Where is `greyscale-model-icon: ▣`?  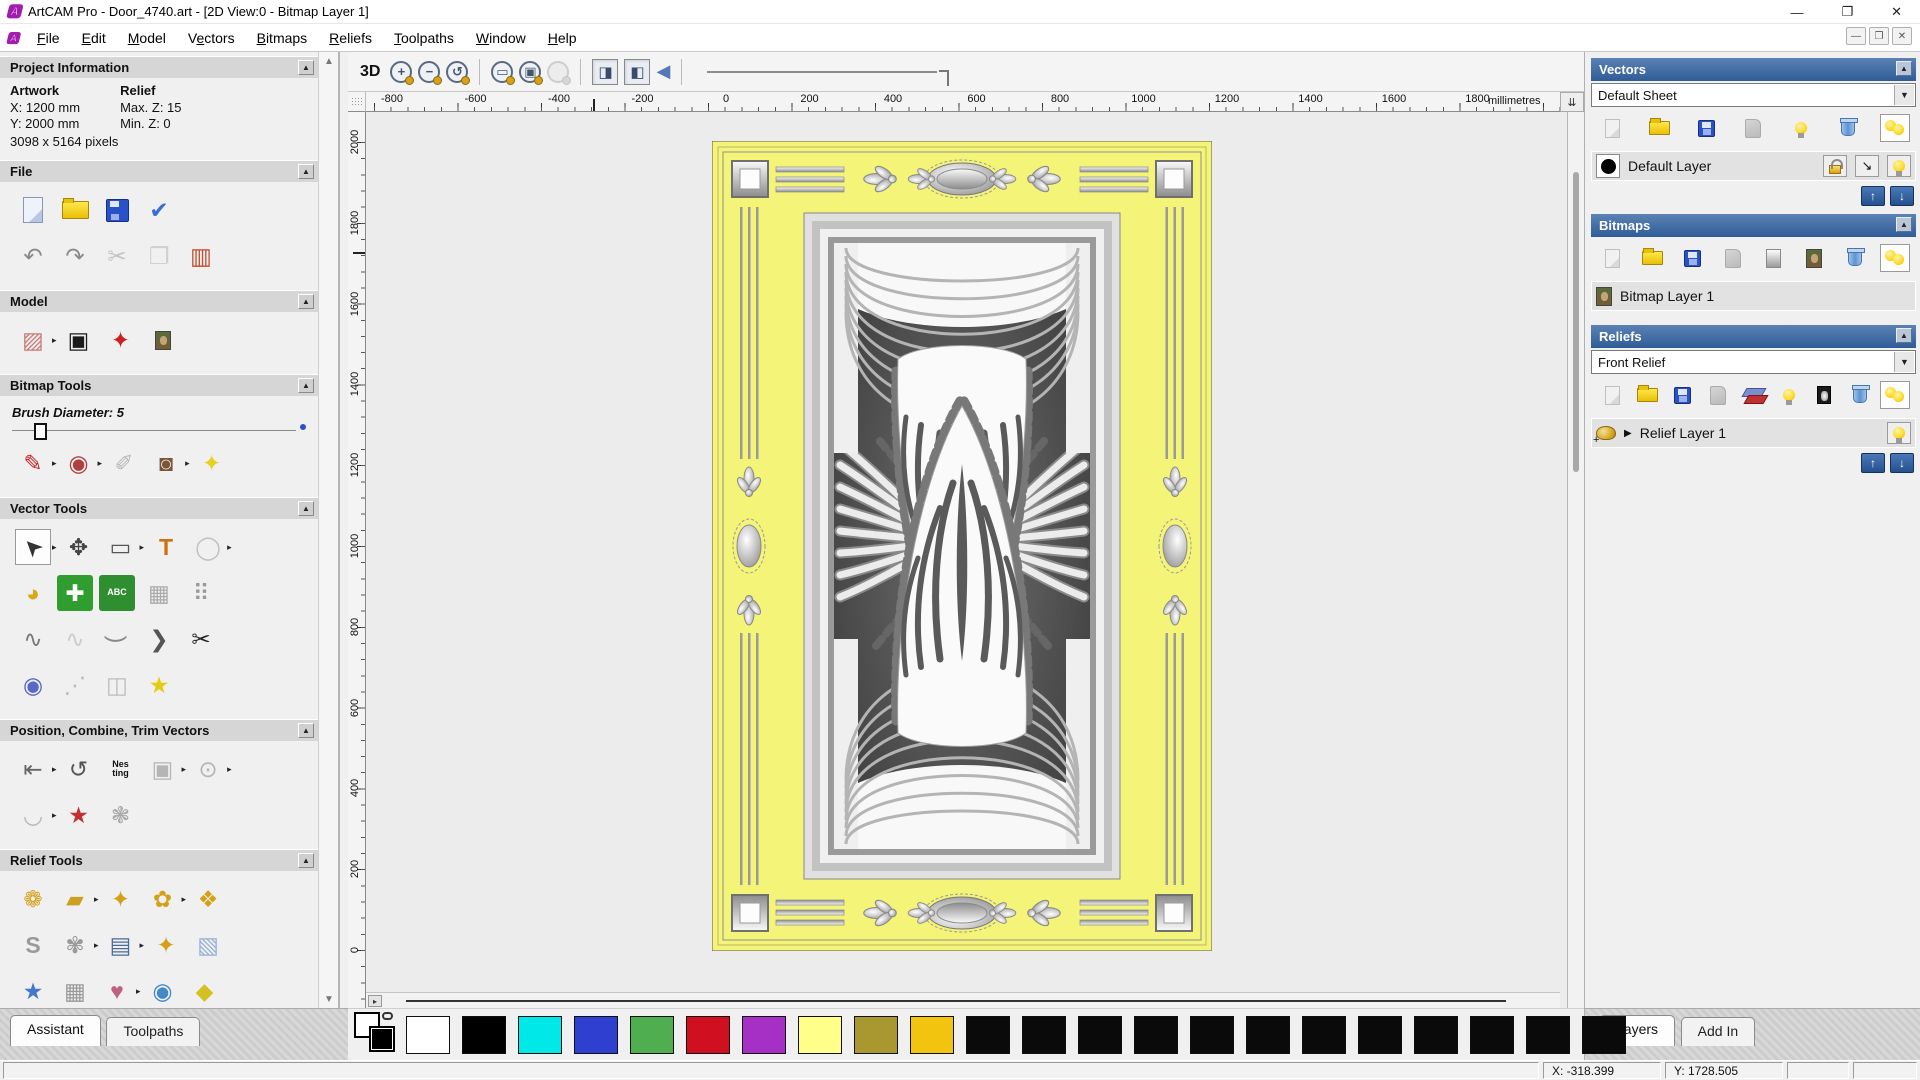 greyscale-model-icon: ▣ is located at coordinates (79, 340).